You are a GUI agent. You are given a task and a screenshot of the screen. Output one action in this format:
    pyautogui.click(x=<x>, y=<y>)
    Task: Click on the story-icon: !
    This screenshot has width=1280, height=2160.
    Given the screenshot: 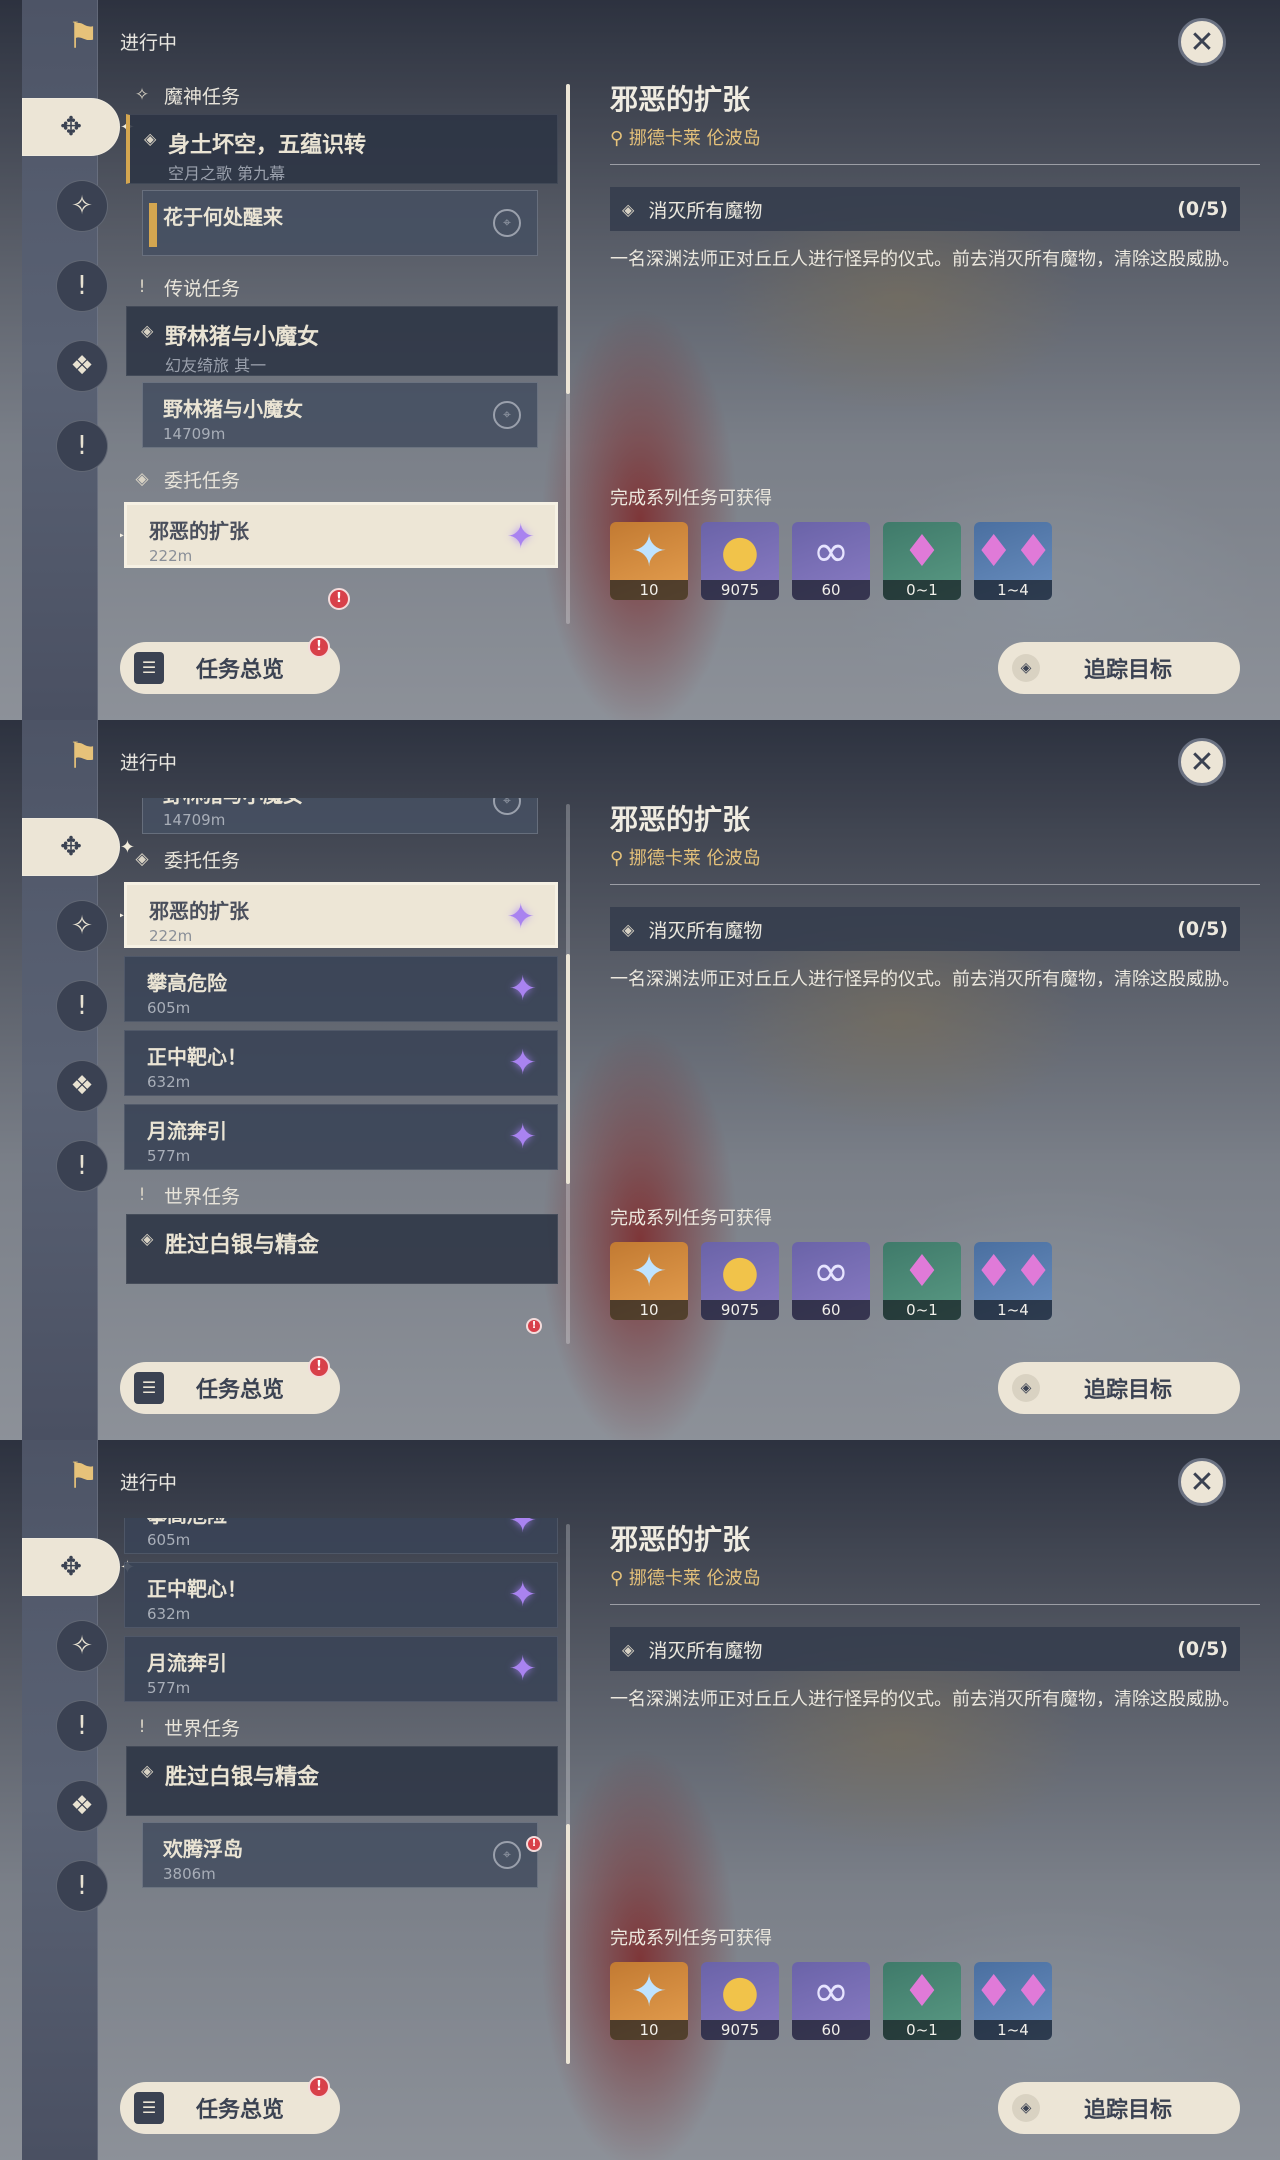 What is the action you would take?
    pyautogui.click(x=142, y=287)
    